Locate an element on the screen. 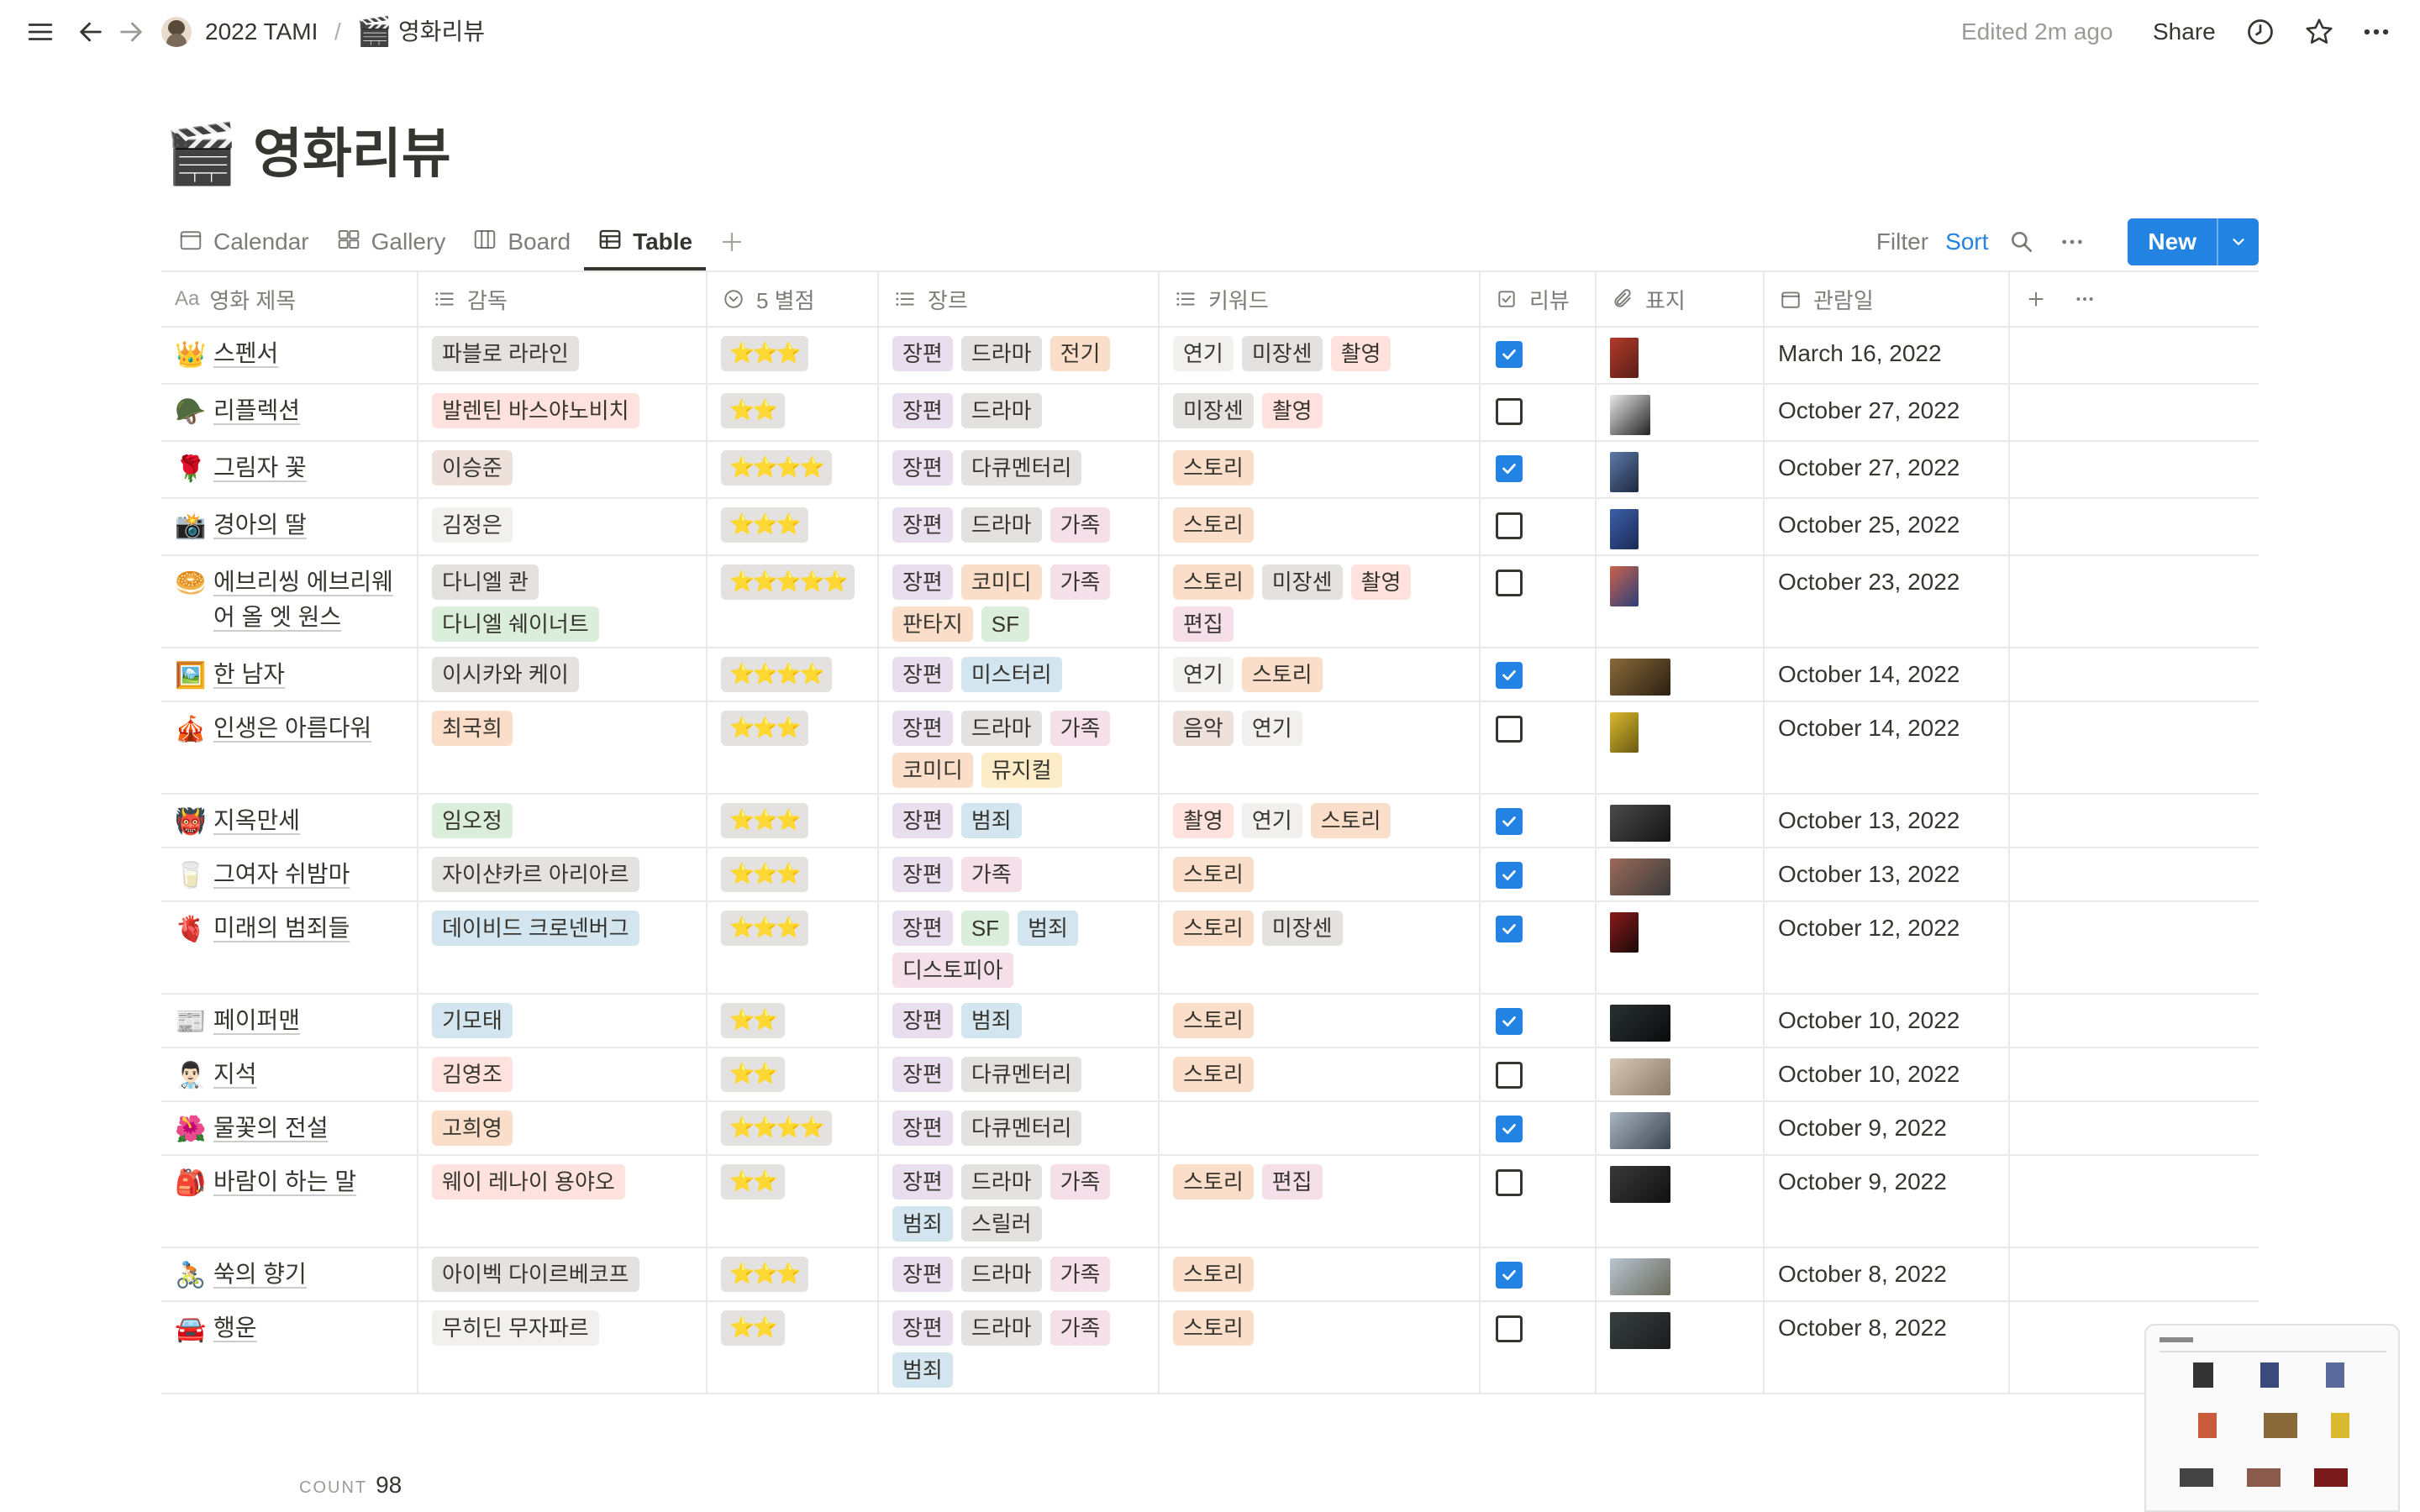 This screenshot has height=1512, width=2420. column-header-rating: 5 별점 is located at coordinates (794, 299).